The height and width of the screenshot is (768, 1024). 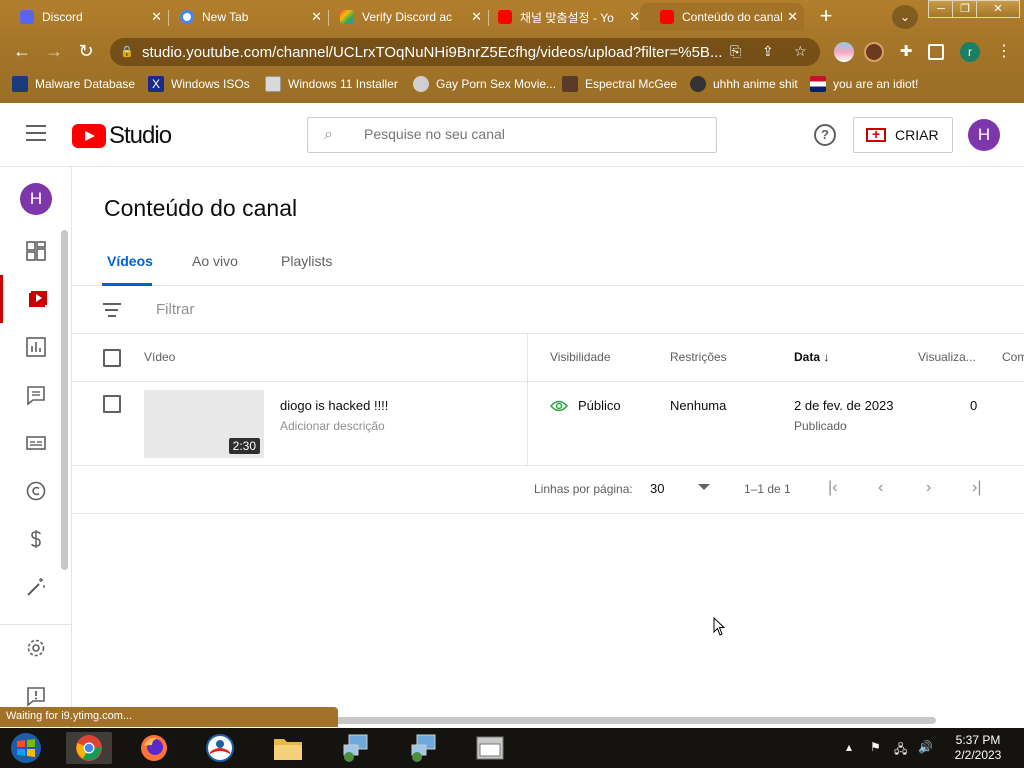 What do you see at coordinates (36, 133) in the screenshot?
I see `hamburger-menu-icon` at bounding box center [36, 133].